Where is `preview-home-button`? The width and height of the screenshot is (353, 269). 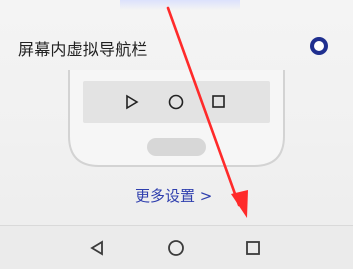 preview-home-button is located at coordinates (176, 147).